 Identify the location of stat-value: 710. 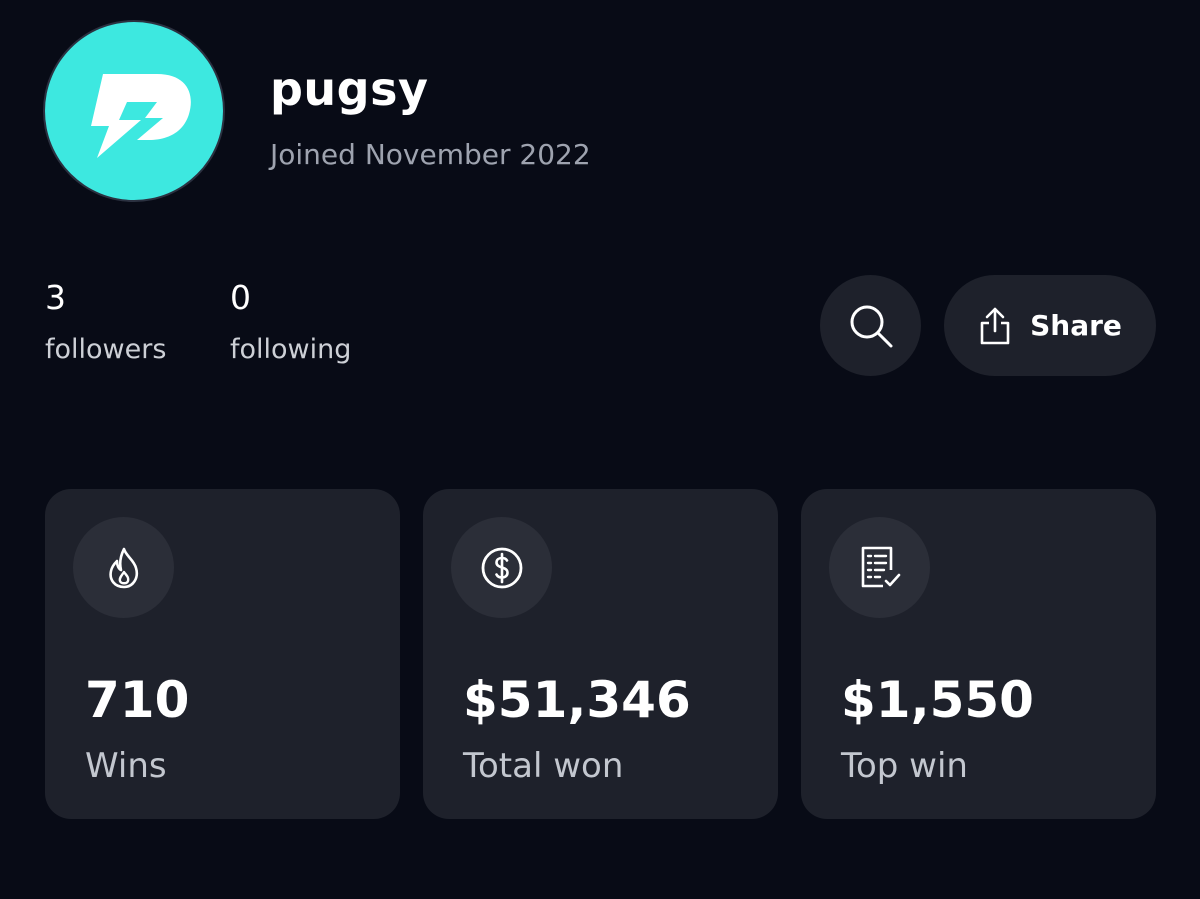
(137, 700).